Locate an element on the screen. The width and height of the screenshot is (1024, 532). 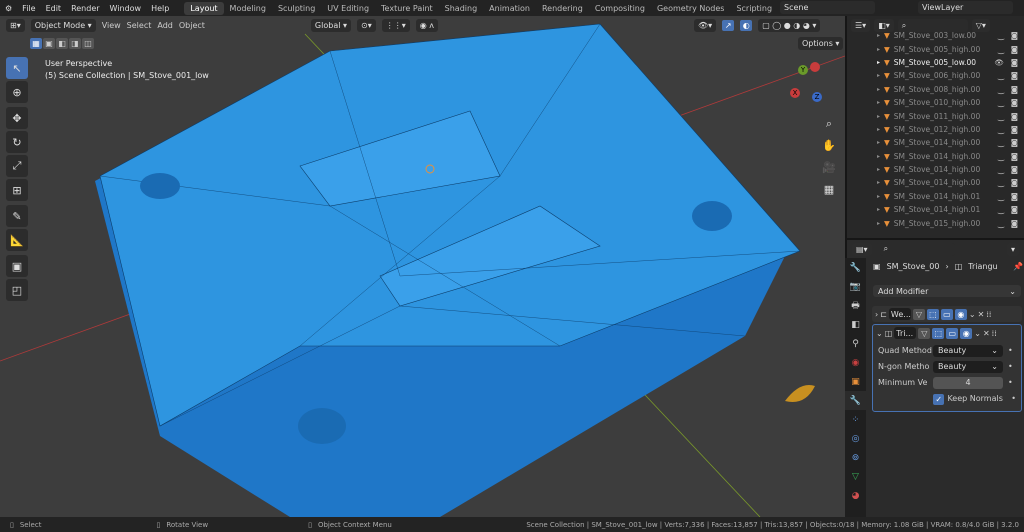
select-intersect-icon: ◫ is located at coordinates (88, 43).